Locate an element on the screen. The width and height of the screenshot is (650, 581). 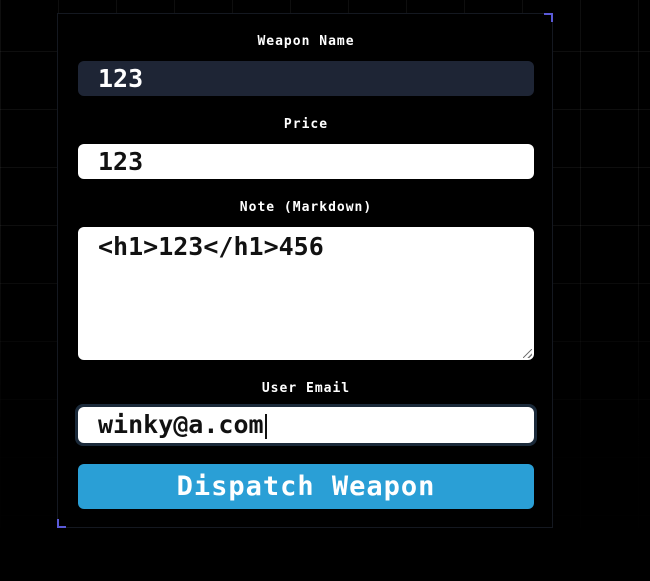
price-input: 123 is located at coordinates (306, 161).